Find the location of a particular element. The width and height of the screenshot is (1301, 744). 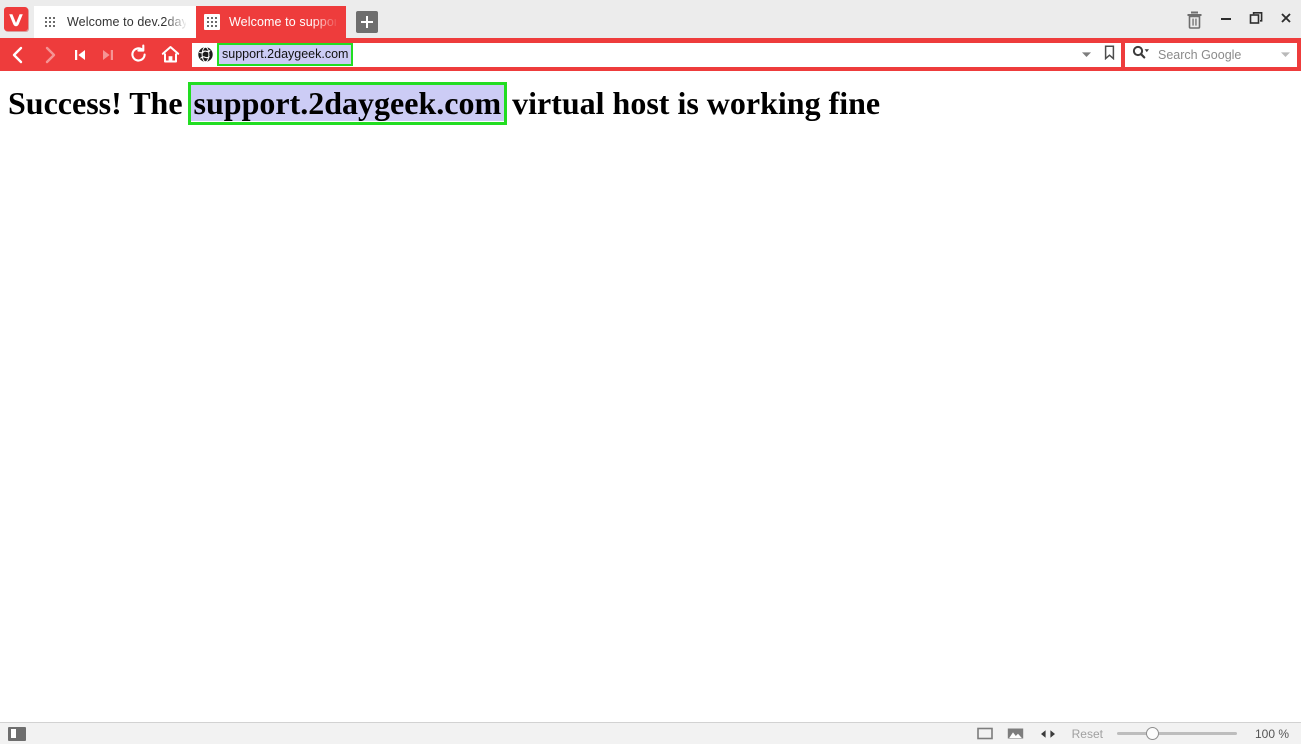

url-selection: support.2daygeek.com is located at coordinates (285, 54).